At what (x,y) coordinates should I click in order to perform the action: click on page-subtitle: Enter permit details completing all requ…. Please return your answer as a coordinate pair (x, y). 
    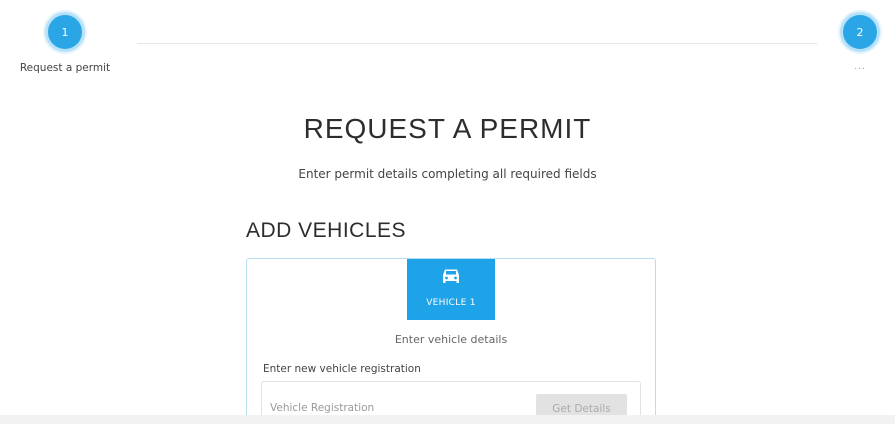
    Looking at the image, I should click on (447, 174).